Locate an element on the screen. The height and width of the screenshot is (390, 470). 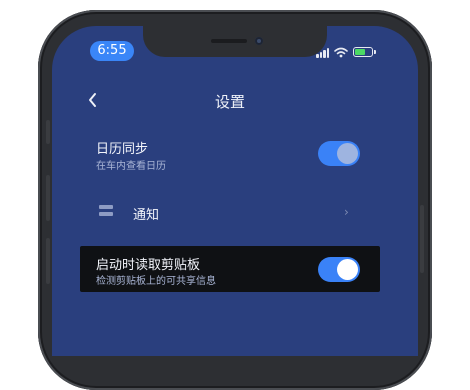
calendar-sync-title: 日历同步 is located at coordinates (122, 149).